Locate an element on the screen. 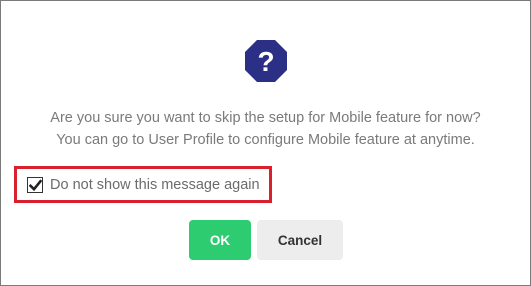  do-not-show-again-checkbox is located at coordinates (35, 185).